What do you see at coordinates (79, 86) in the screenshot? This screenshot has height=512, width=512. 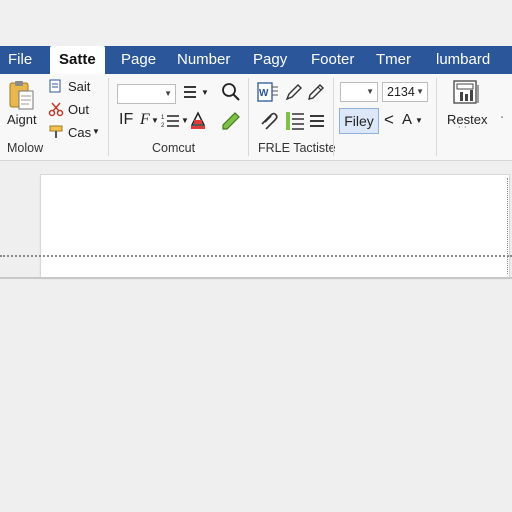 I see `clipboard-item-sait: Sait` at bounding box center [79, 86].